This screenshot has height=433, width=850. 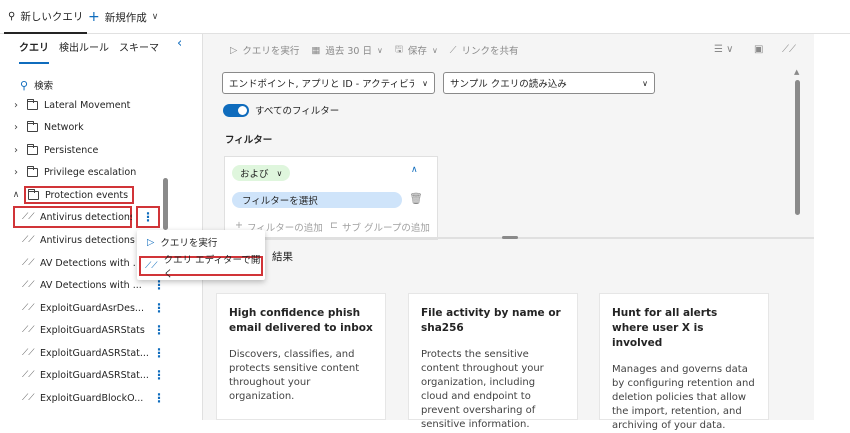 What do you see at coordinates (201, 267) in the screenshot?
I see `menu-item-open-in-editor: ⟋⟋ クエリ エディターで開く` at bounding box center [201, 267].